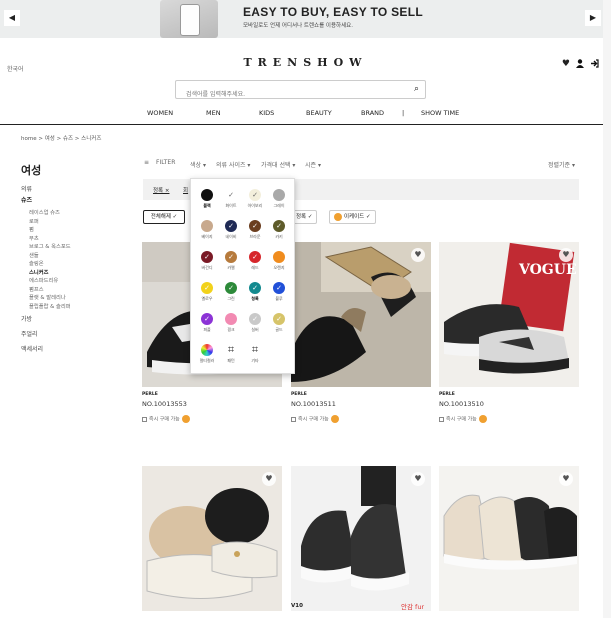  What do you see at coordinates (185, 190) in the screenshot?
I see `selected-filter-tag: 회` at bounding box center [185, 190].